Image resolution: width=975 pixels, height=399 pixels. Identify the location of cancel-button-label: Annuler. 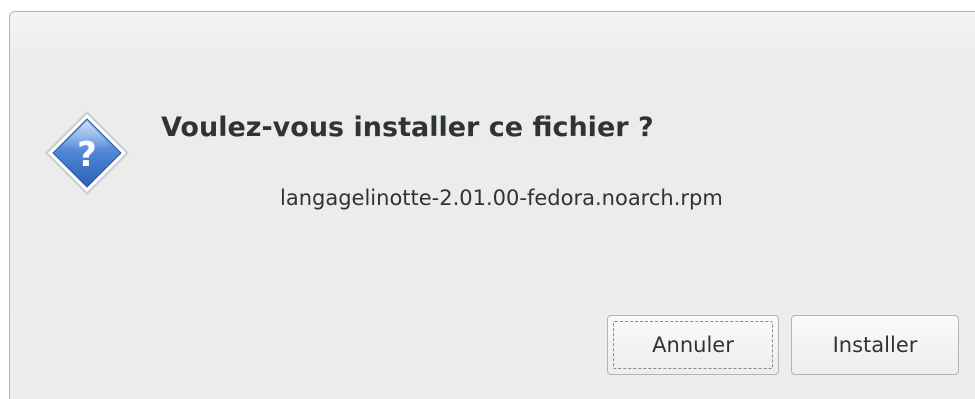
(693, 345).